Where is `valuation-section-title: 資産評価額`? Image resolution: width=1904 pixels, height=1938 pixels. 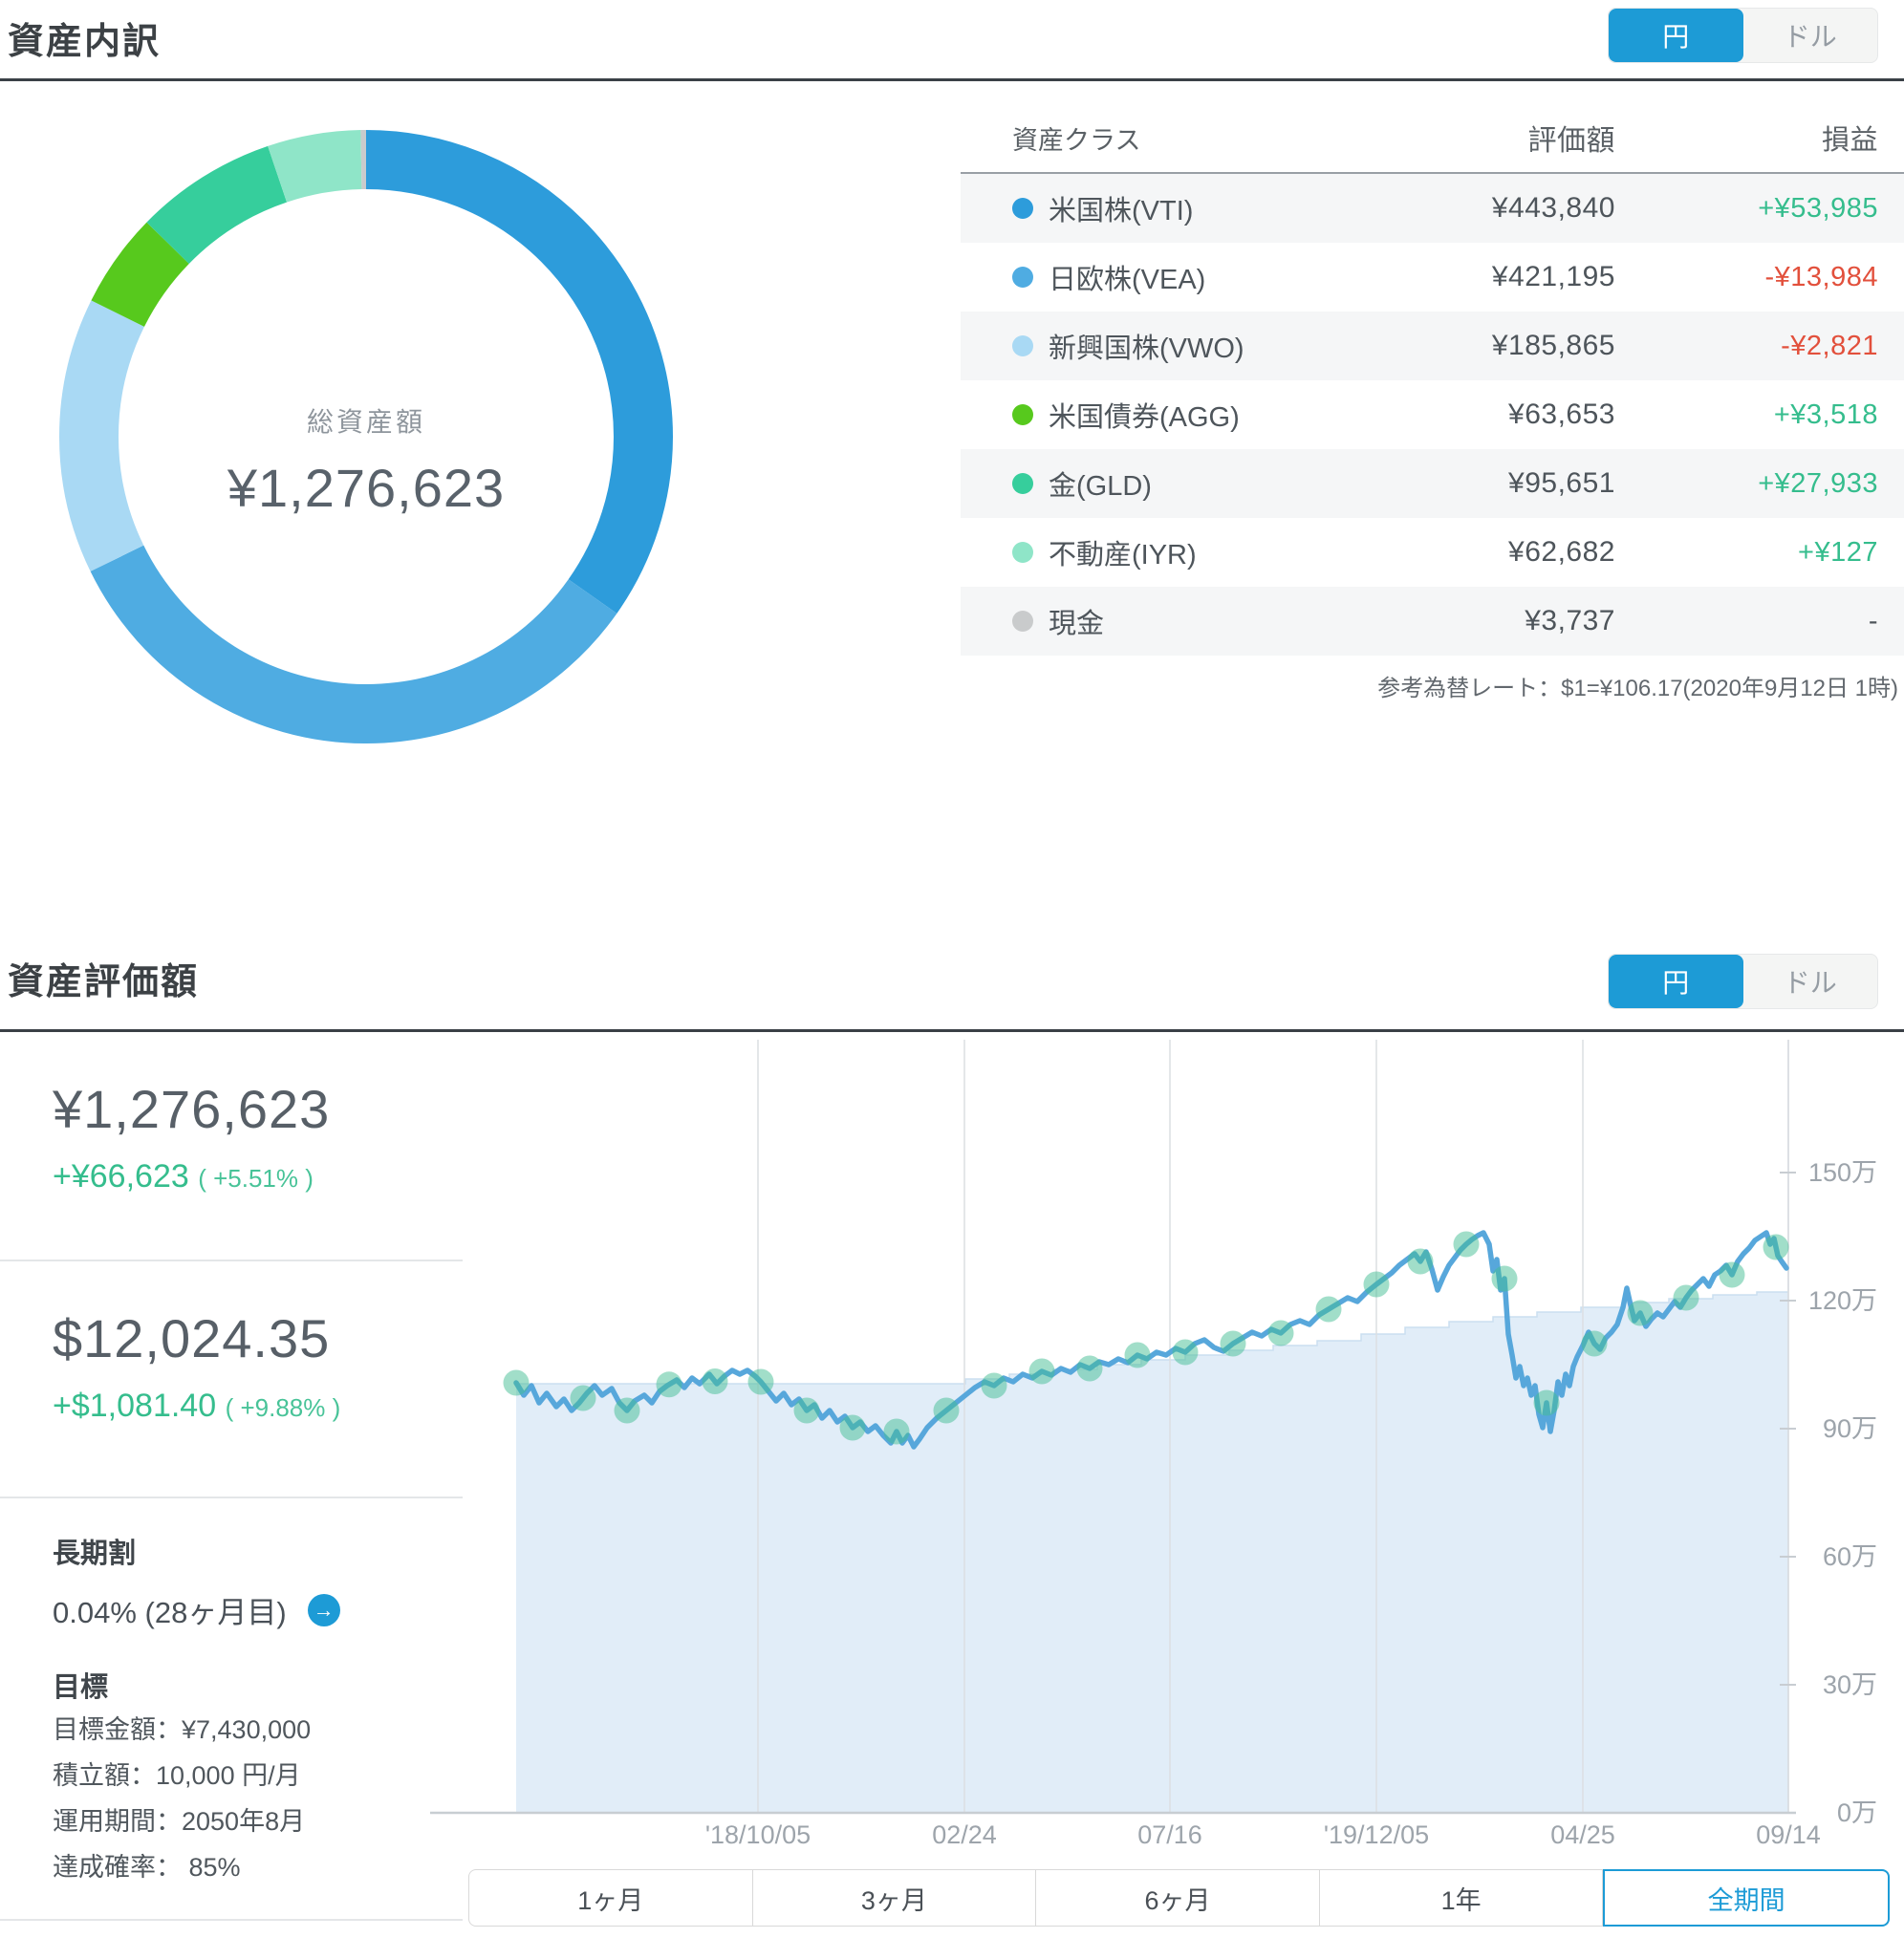
valuation-section-title: 資産評価額 is located at coordinates (104, 982).